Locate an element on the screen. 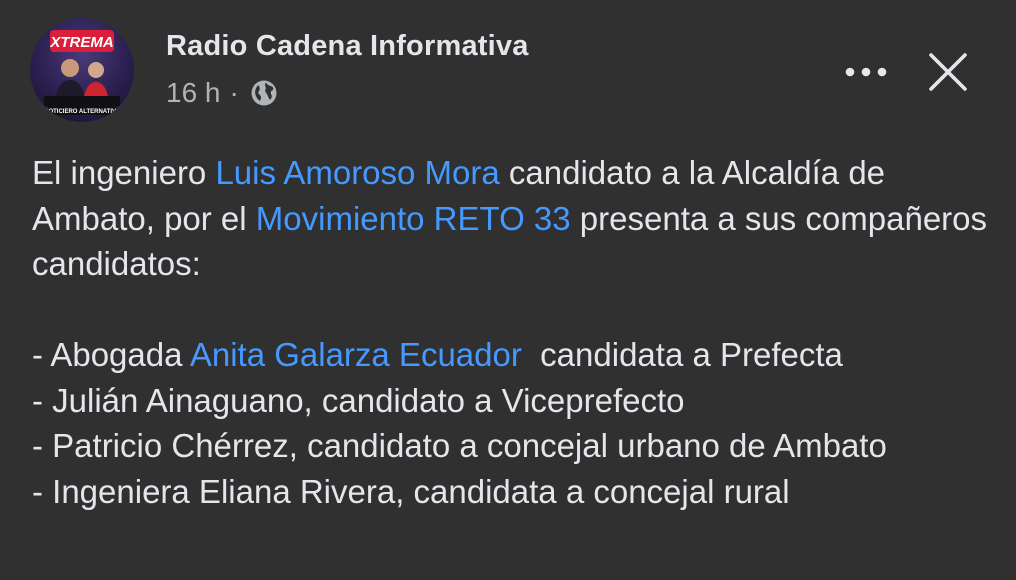 Image resolution: width=1016 pixels, height=580 pixels. more-options-button is located at coordinates (866, 72).